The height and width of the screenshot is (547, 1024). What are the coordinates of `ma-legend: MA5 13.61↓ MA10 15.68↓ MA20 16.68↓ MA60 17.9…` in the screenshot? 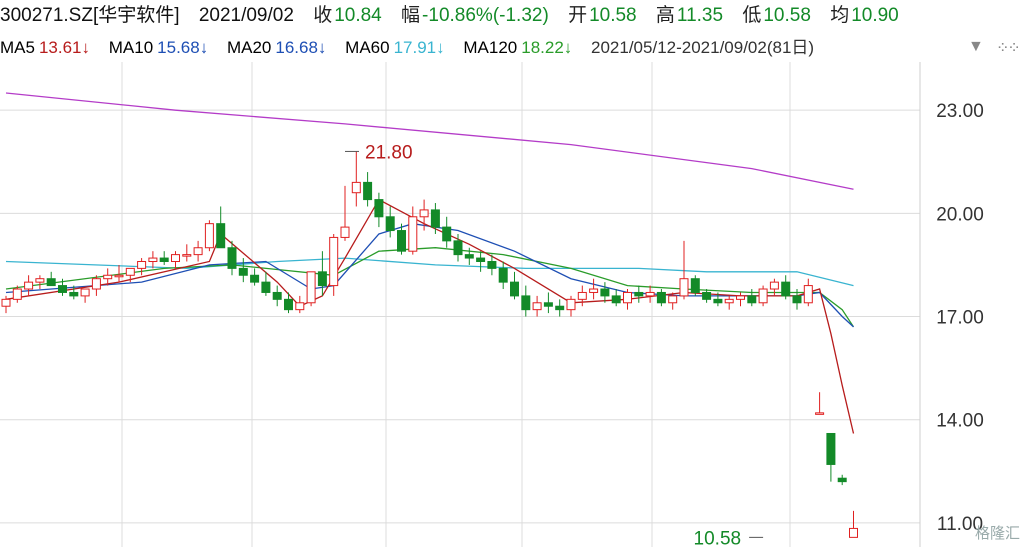 It's located at (512, 48).